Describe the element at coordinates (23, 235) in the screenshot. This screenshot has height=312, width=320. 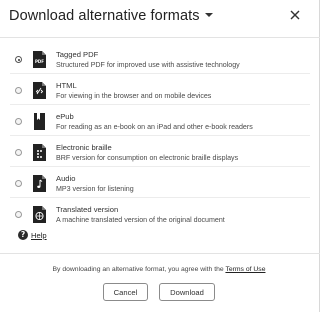
I see `question-circle-icon: ?` at that location.